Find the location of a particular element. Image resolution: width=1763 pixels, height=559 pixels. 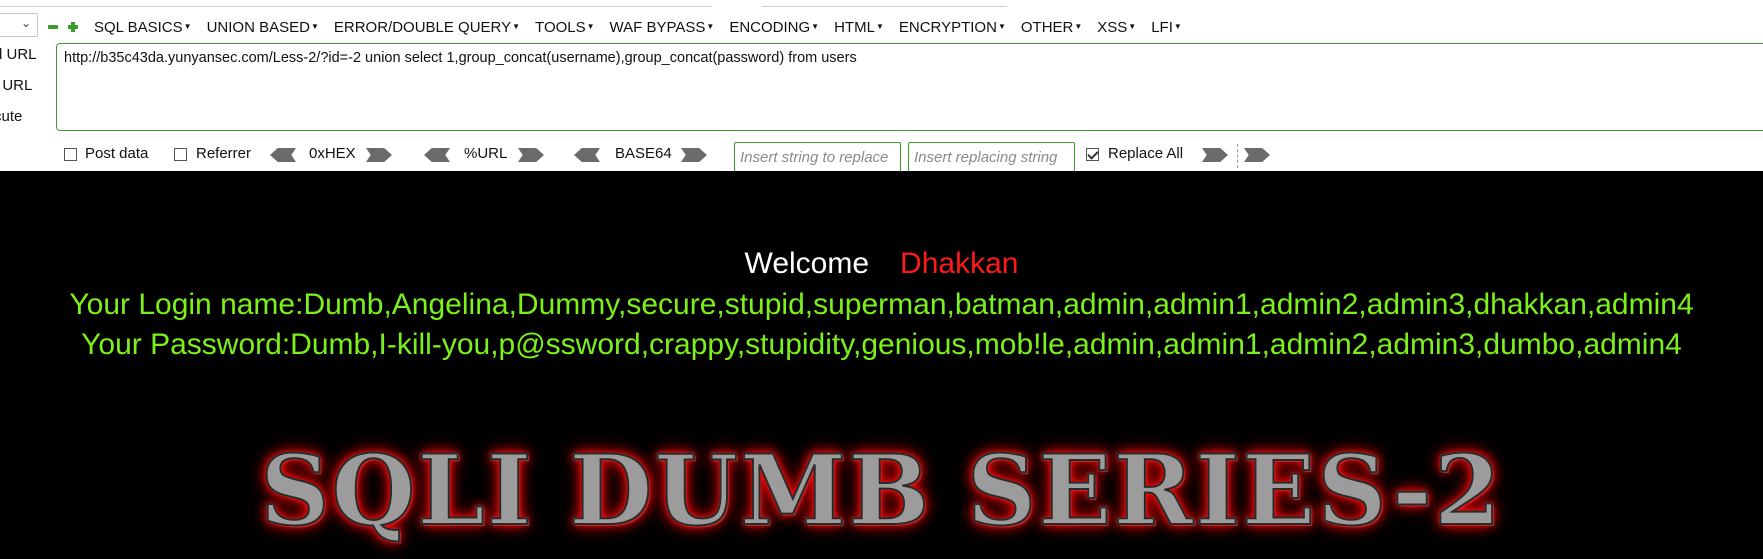

username-text: Dhakkan is located at coordinates (959, 263).